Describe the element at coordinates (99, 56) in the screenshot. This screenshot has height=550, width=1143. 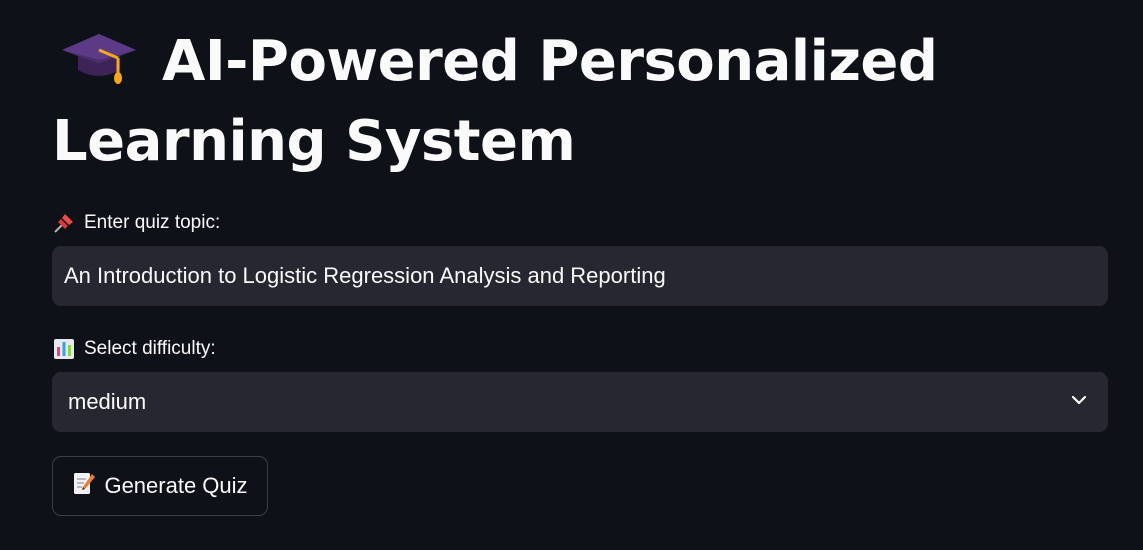
I see `graduation-cap-icon` at that location.